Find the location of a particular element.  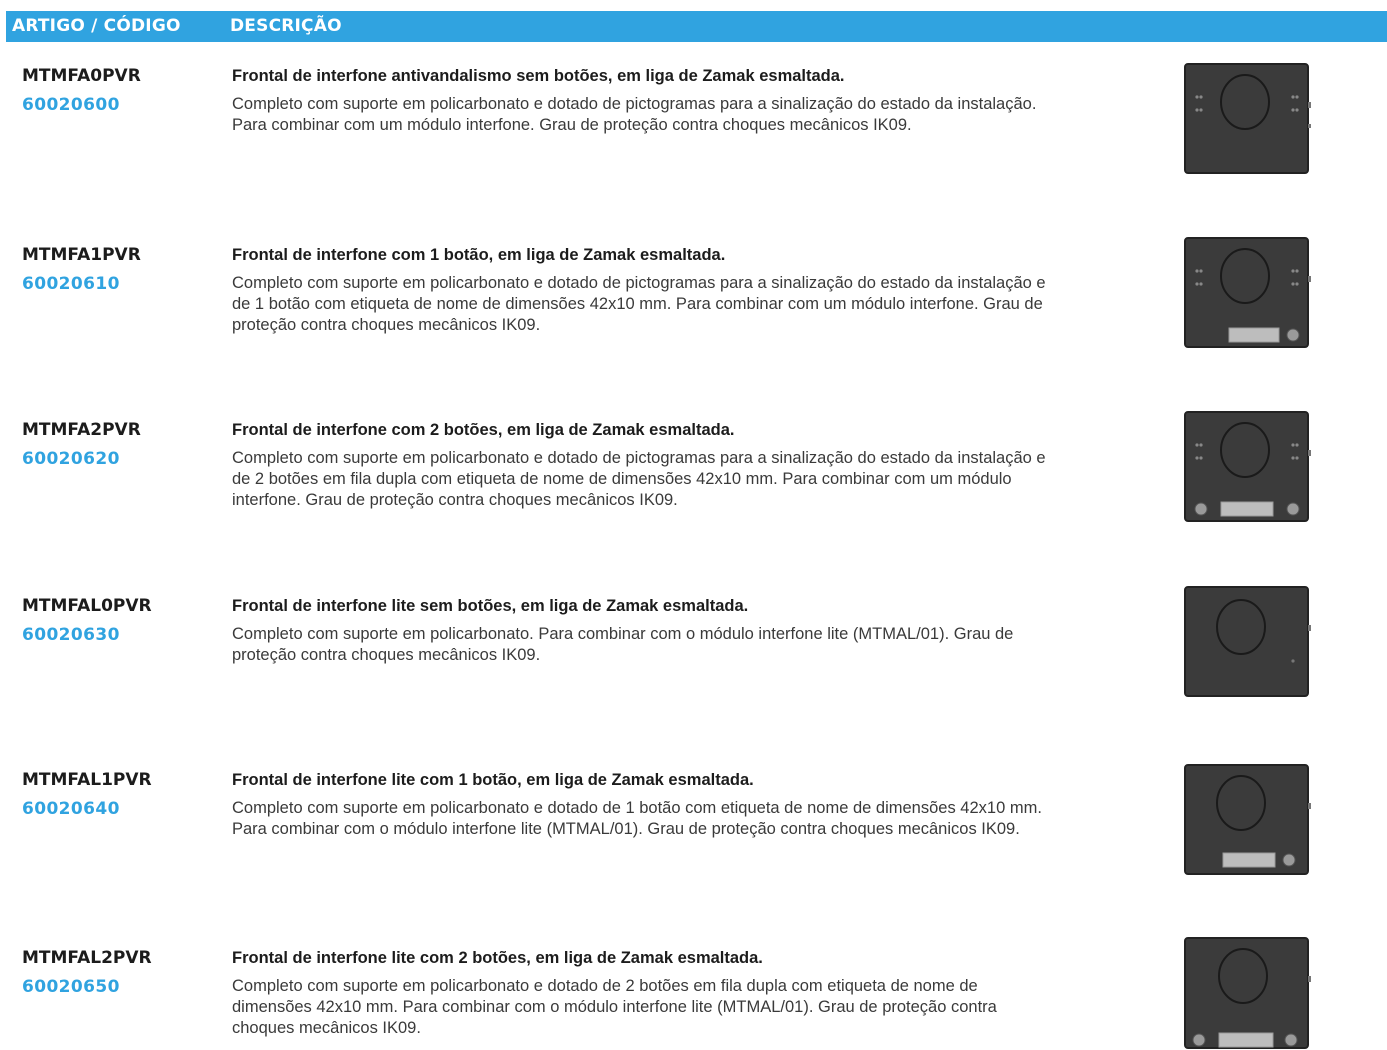

header-description-column: DESCRIÇÃO is located at coordinates (286, 26).